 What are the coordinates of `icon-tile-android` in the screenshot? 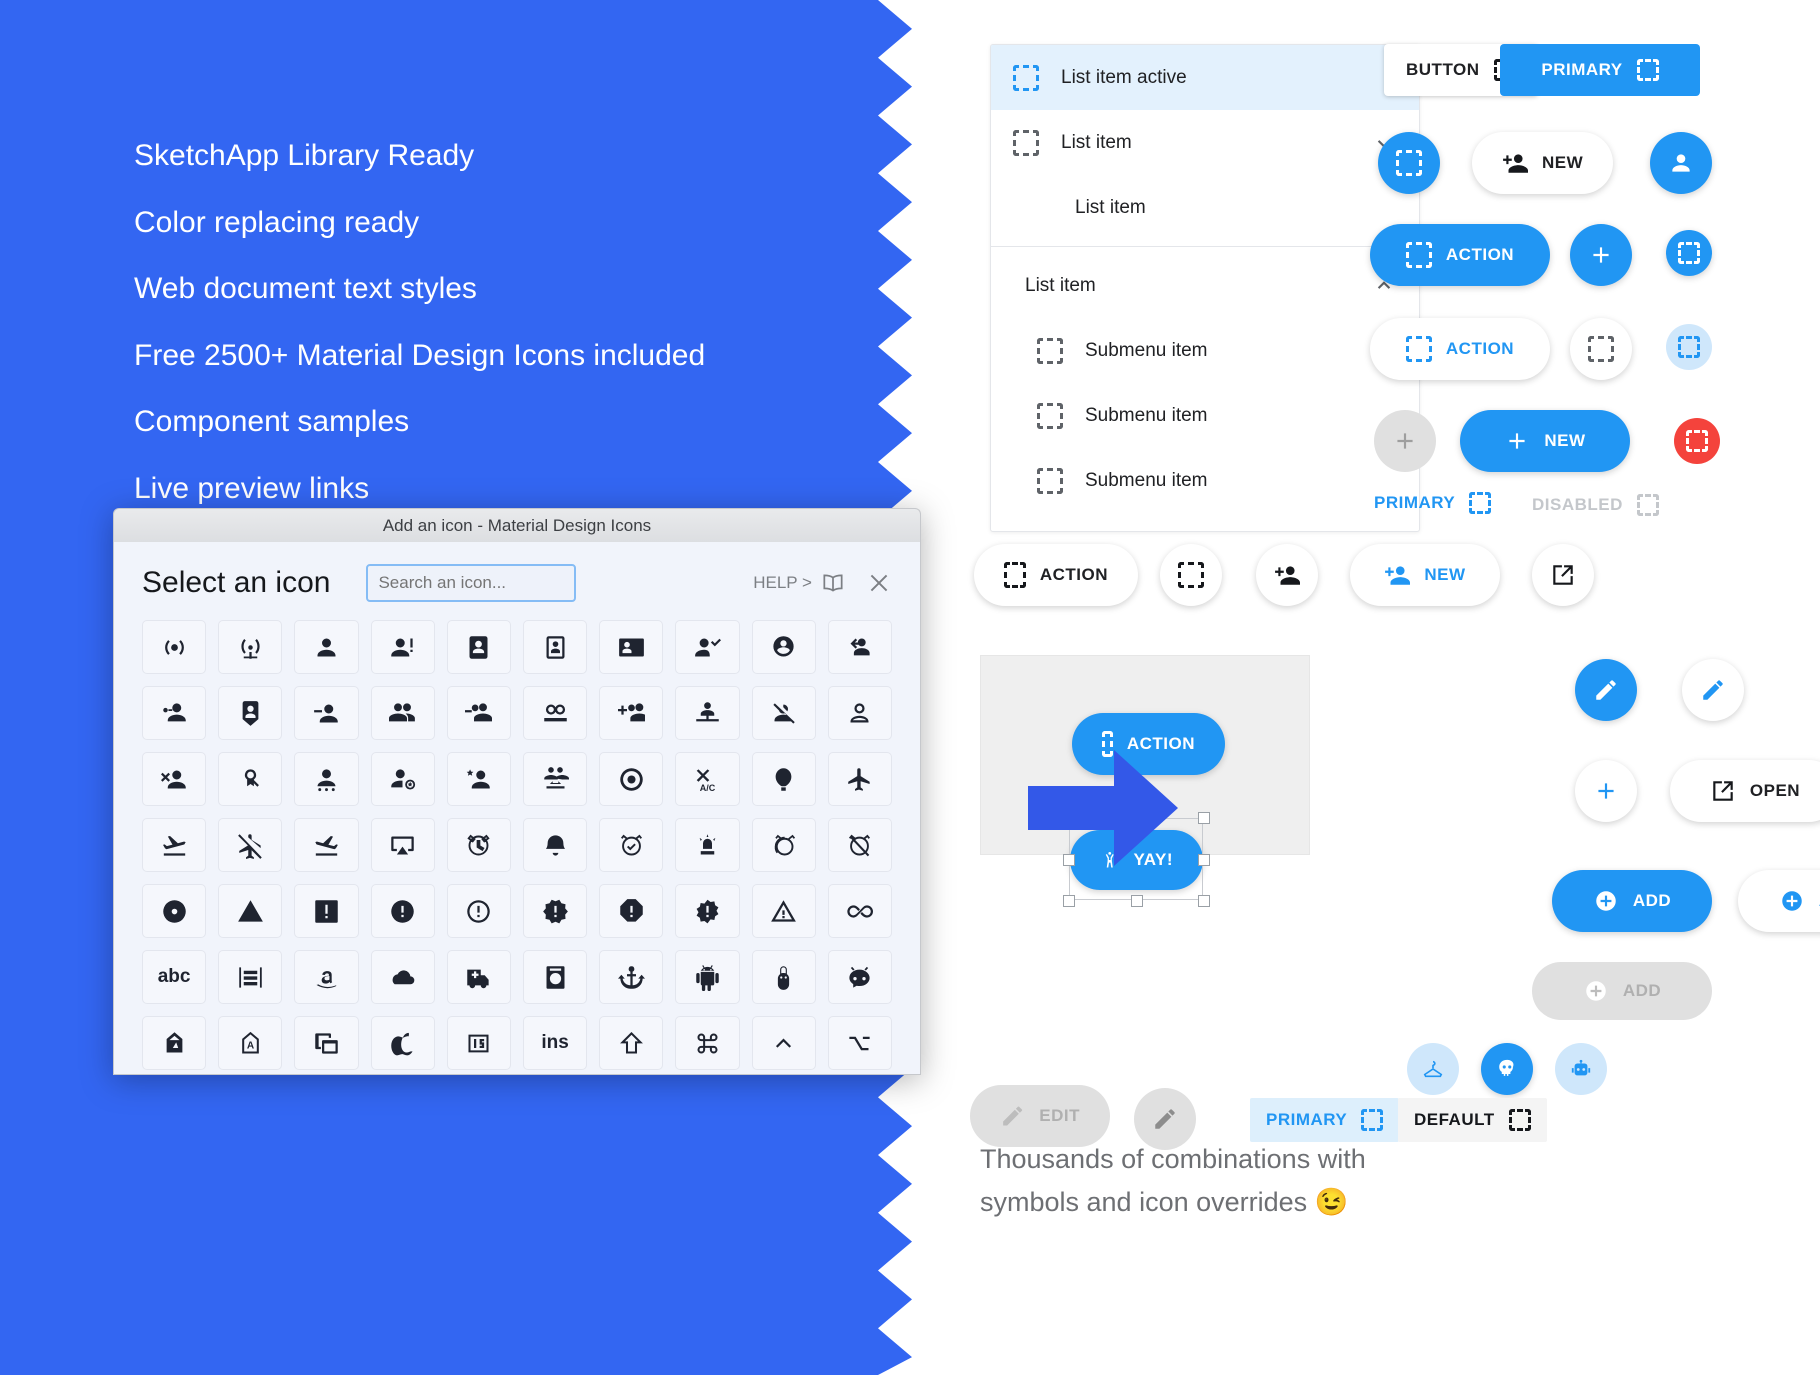 It's located at (707, 977).